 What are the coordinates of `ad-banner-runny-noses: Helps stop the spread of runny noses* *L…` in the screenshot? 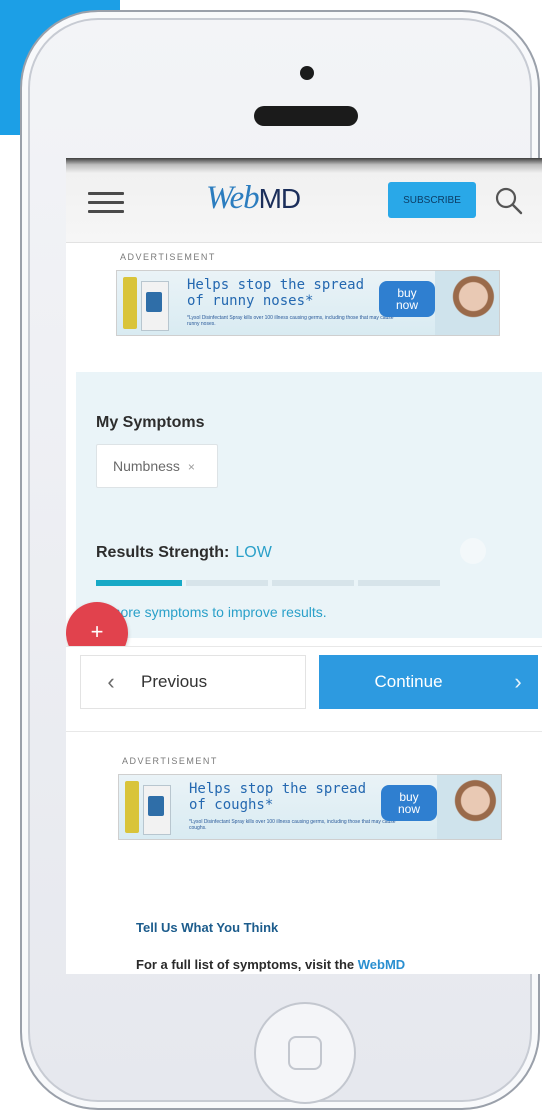 It's located at (308, 303).